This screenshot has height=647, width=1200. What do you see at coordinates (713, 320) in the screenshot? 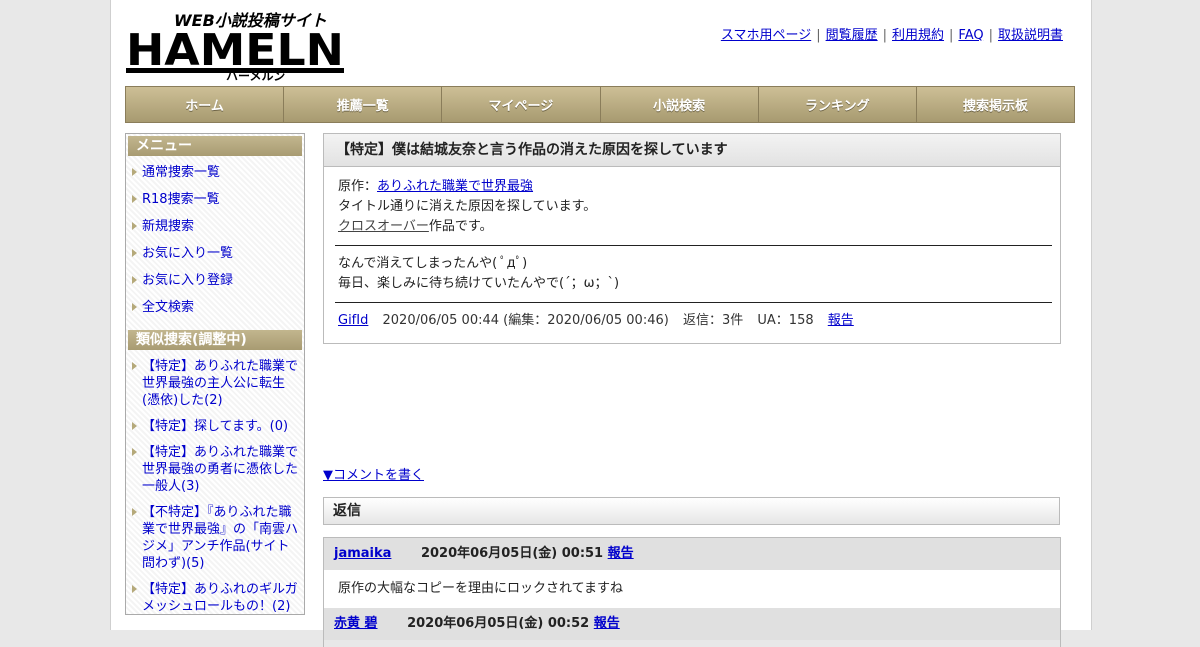
I see `reply-count: 返信：3件` at bounding box center [713, 320].